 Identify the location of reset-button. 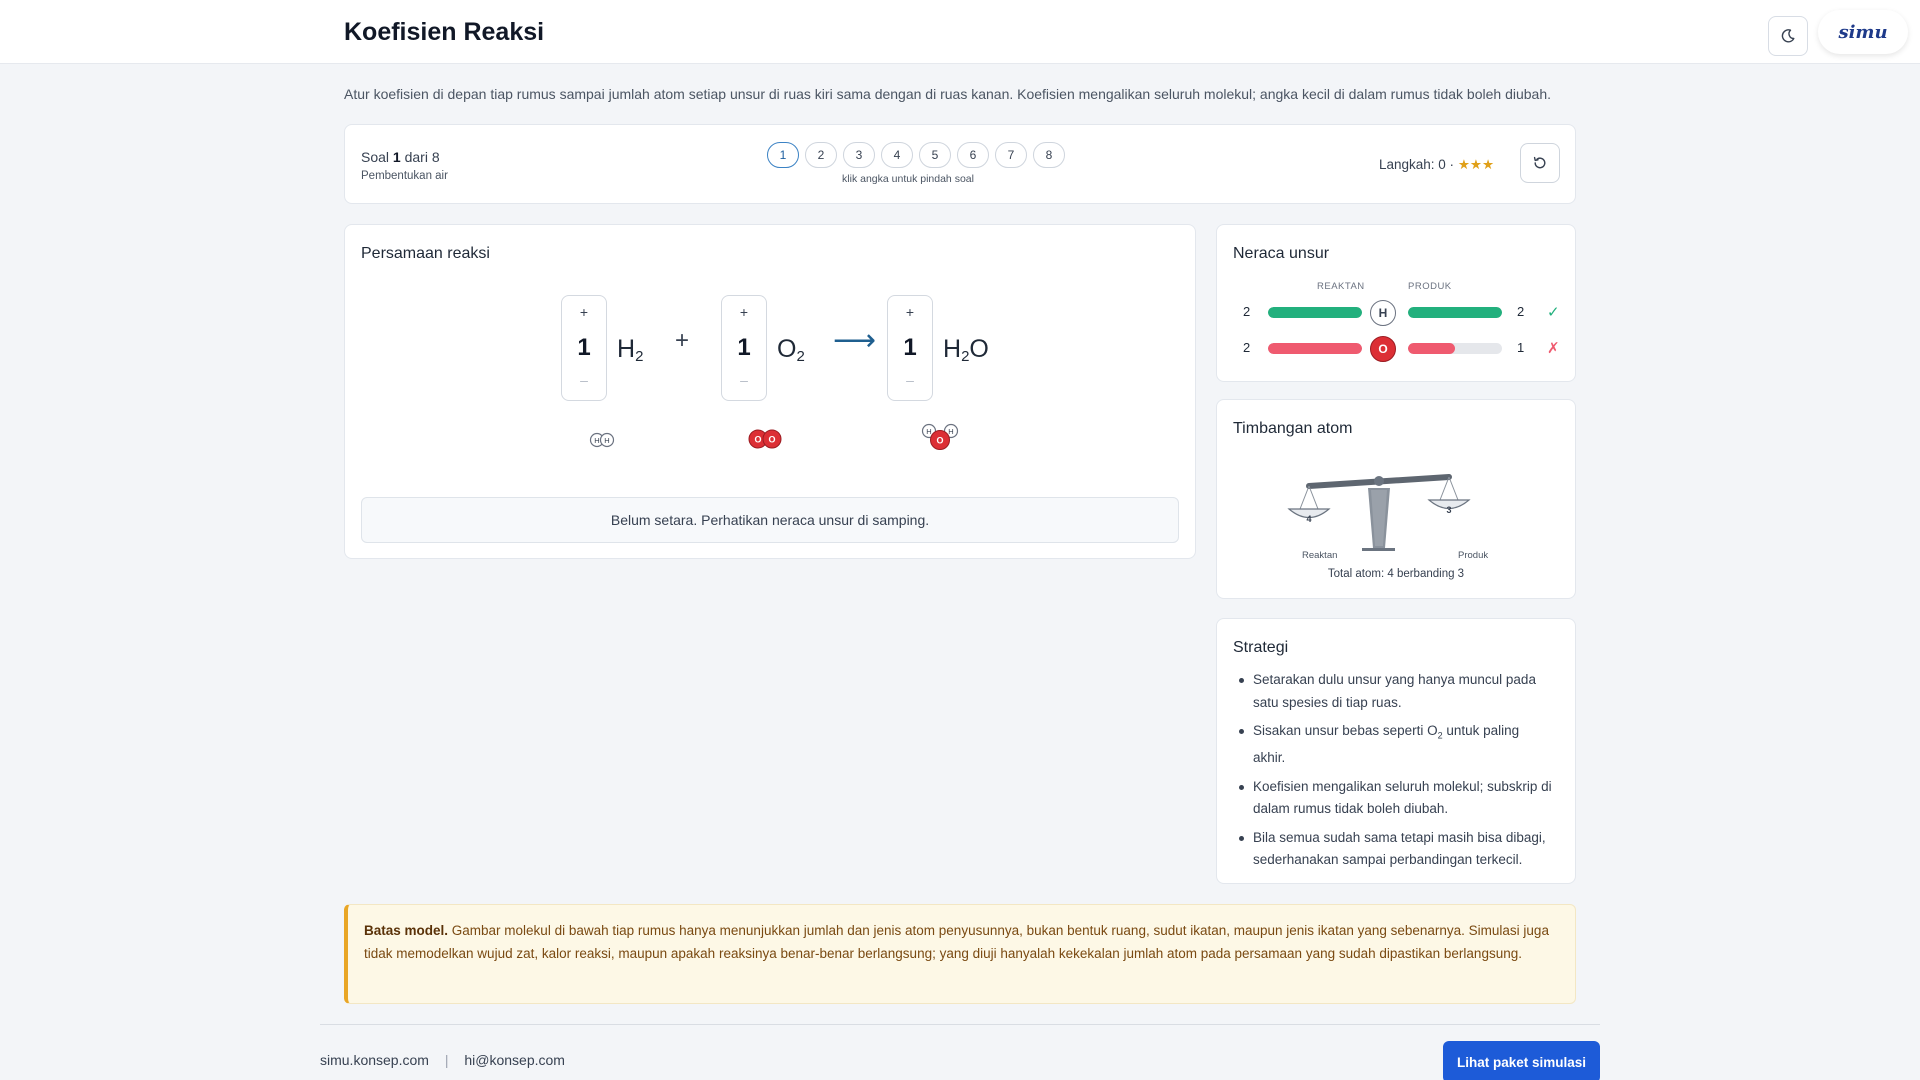
(1540, 163).